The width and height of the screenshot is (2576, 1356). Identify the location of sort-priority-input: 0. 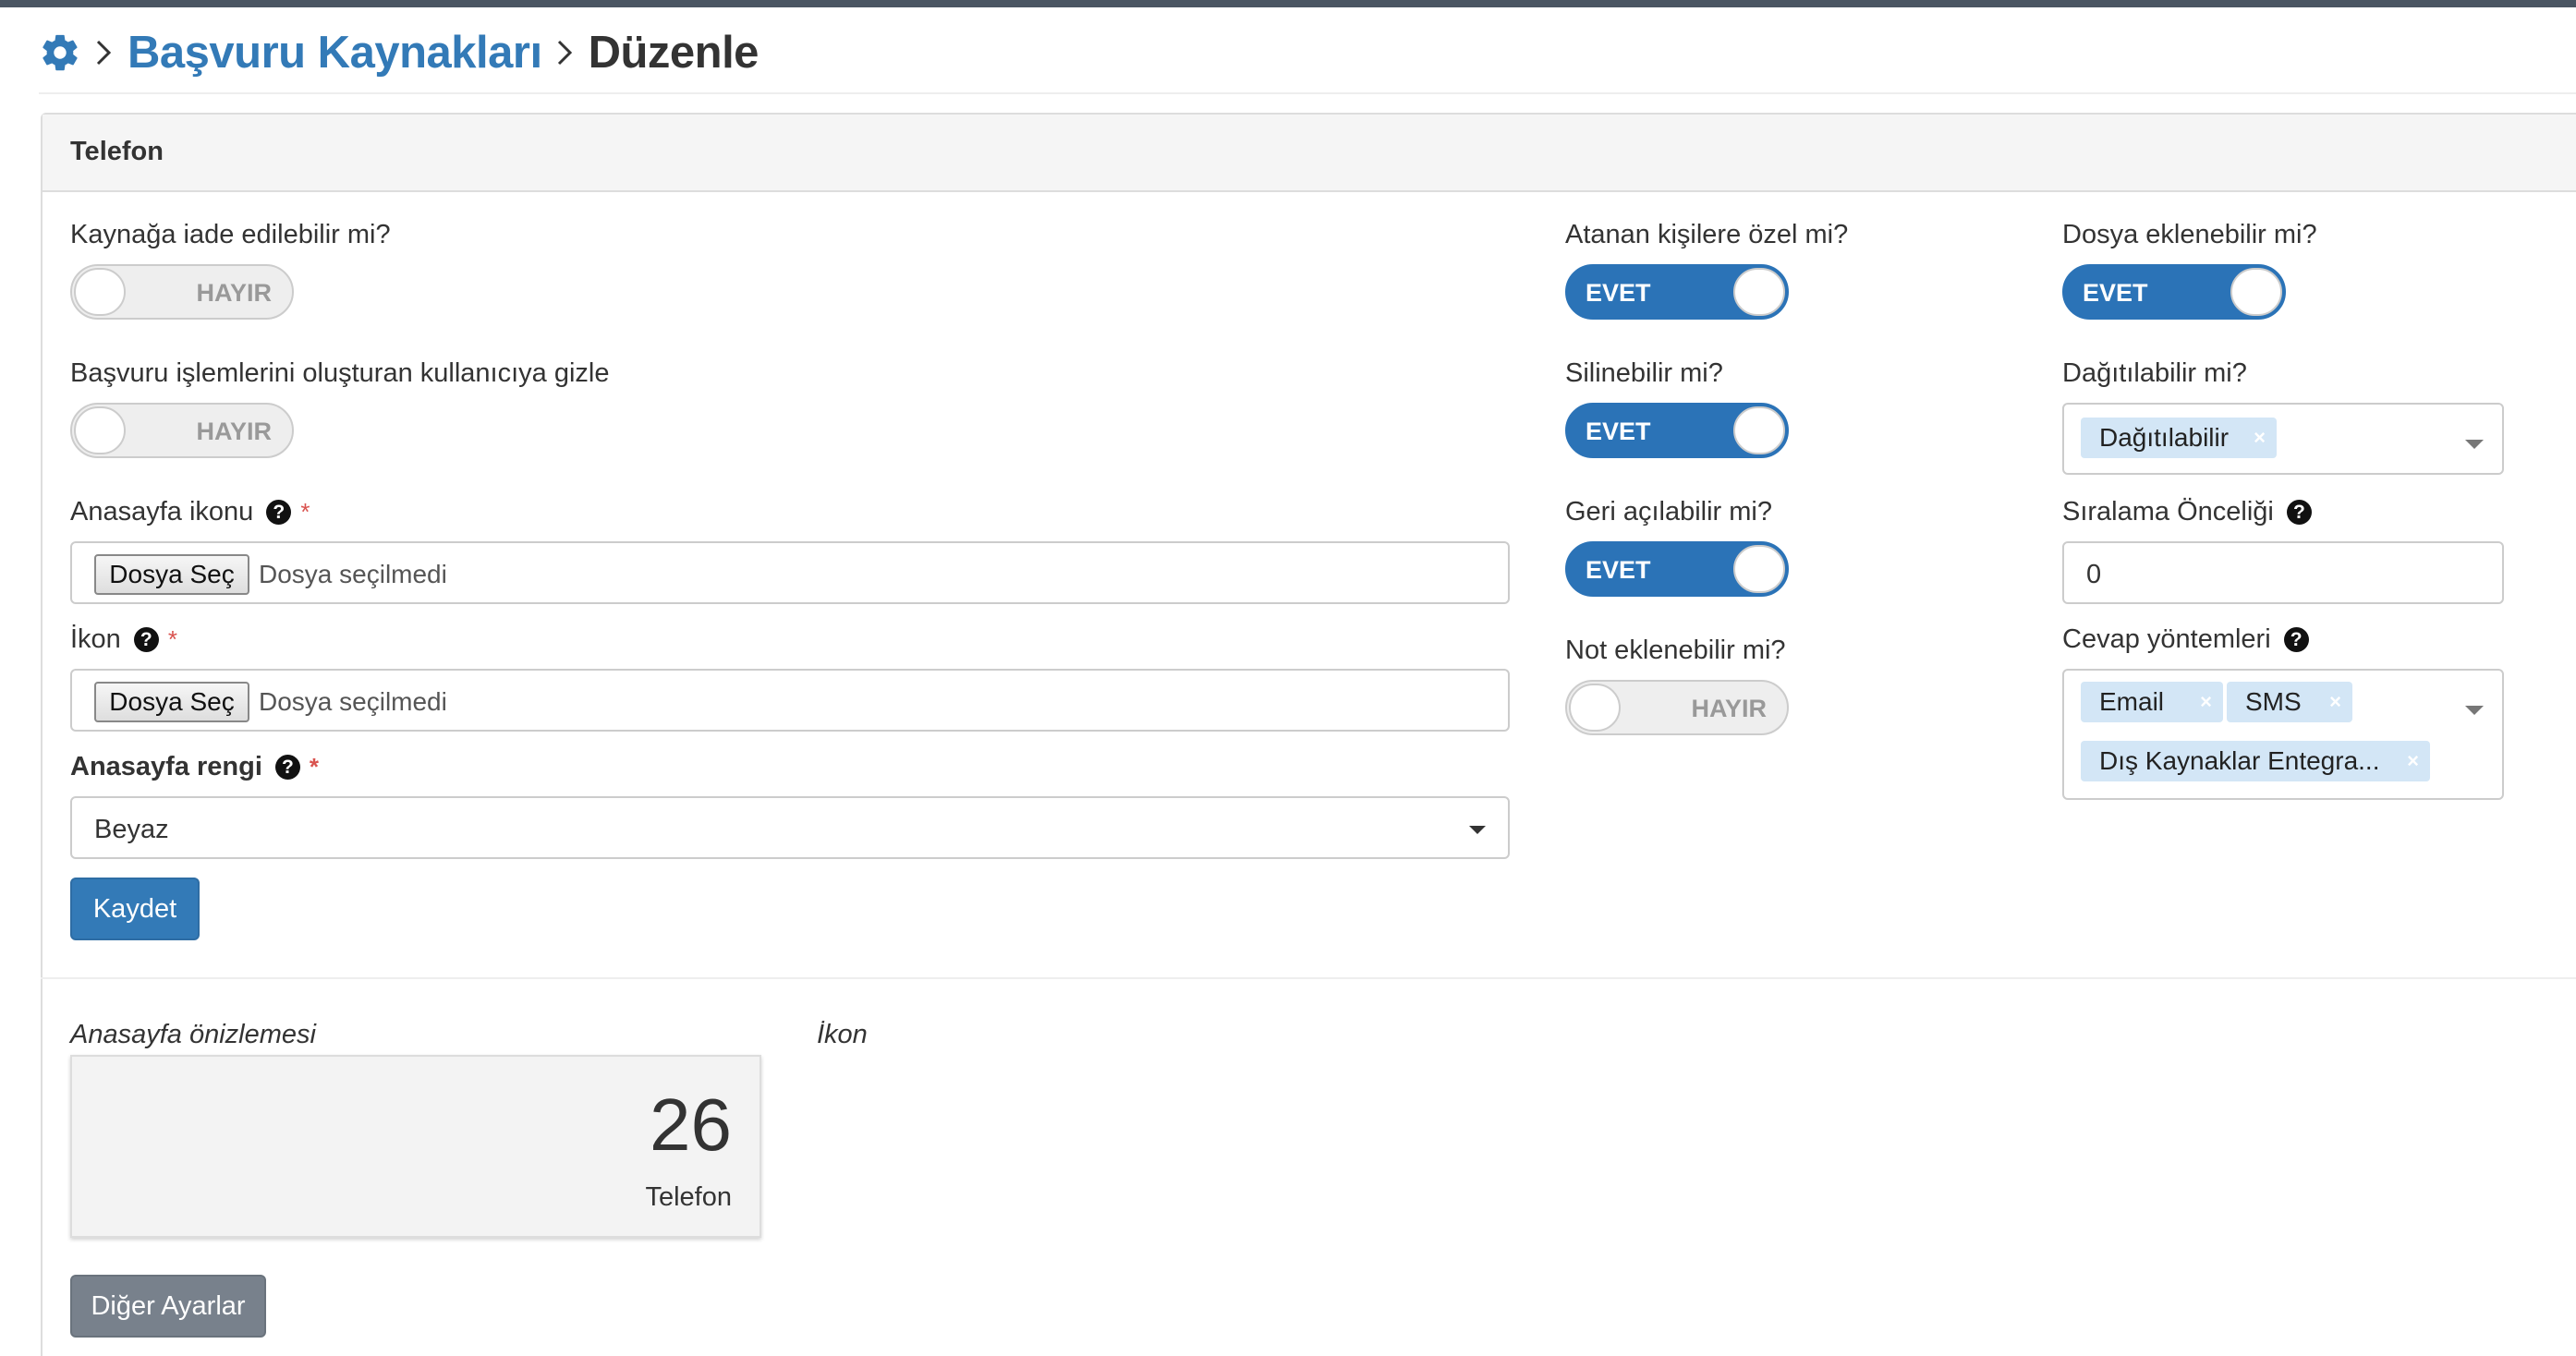
(2283, 572).